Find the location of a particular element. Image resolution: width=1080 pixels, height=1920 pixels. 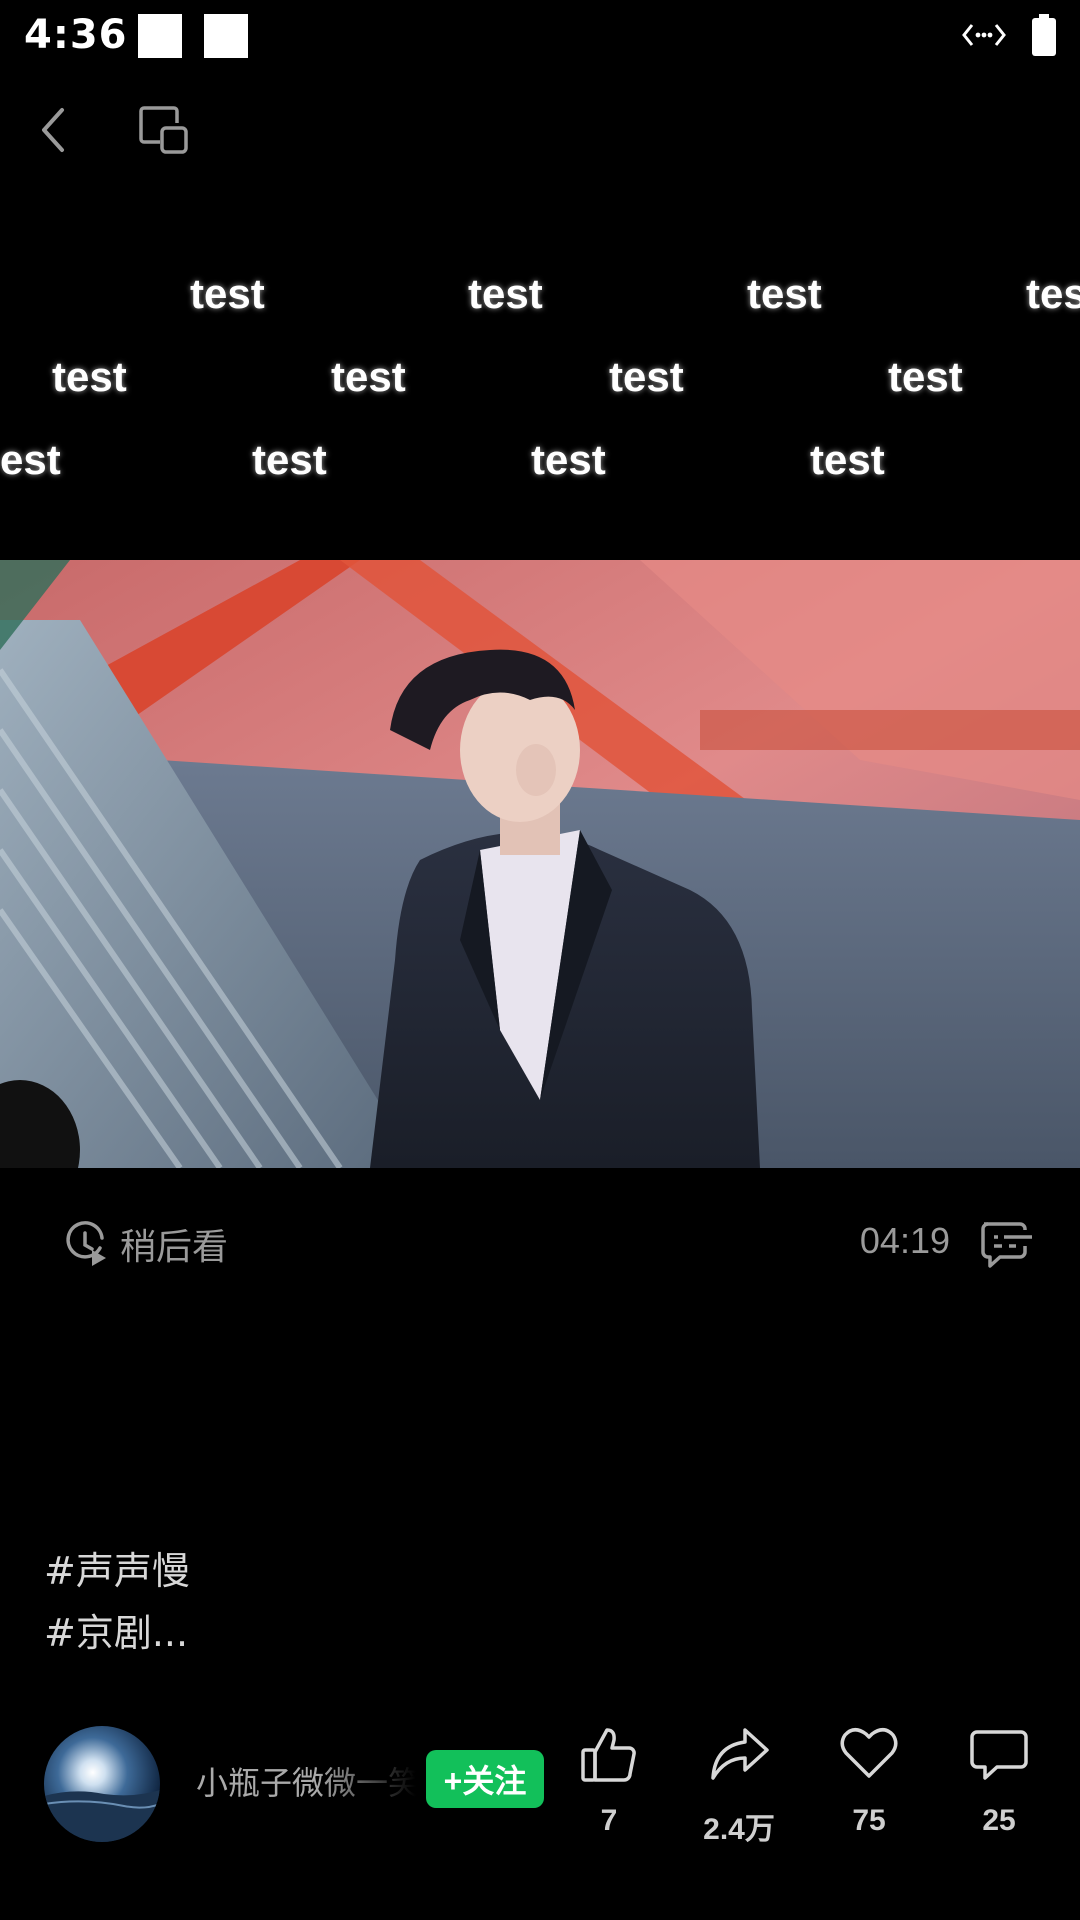

watermark-text: est is located at coordinates (30, 459).